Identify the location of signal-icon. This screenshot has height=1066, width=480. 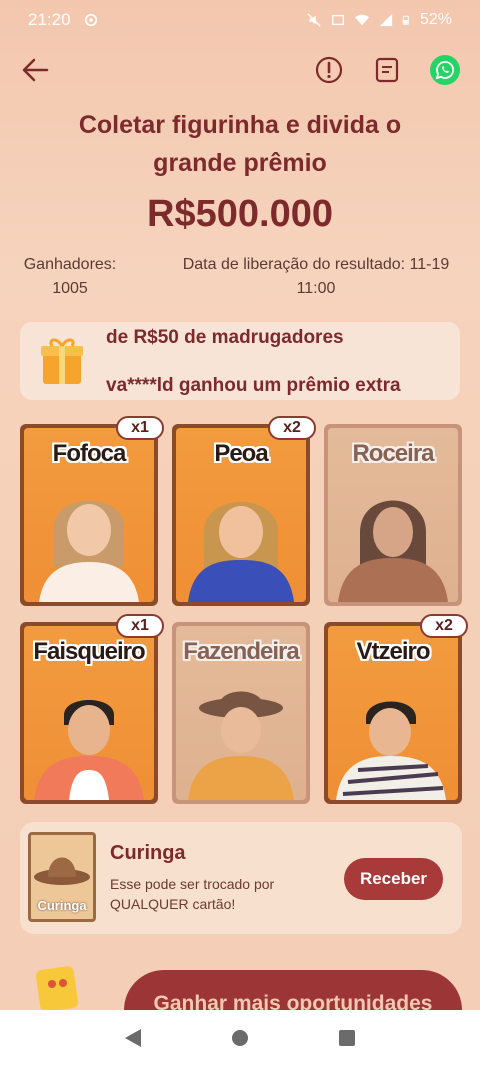
(386, 20).